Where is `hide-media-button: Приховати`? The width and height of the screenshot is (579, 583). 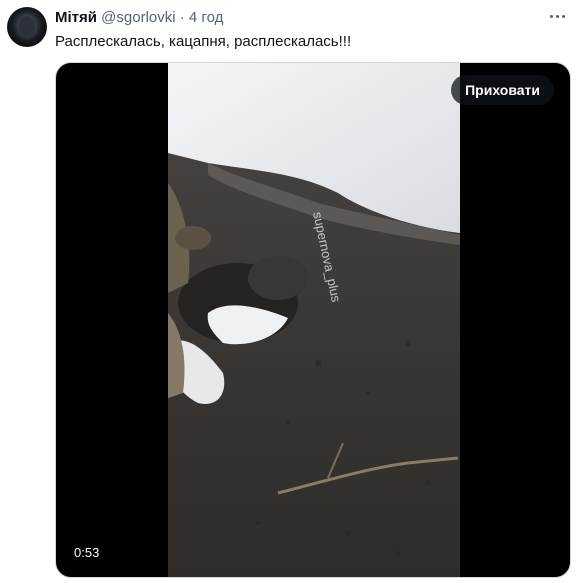 hide-media-button: Приховати is located at coordinates (502, 90).